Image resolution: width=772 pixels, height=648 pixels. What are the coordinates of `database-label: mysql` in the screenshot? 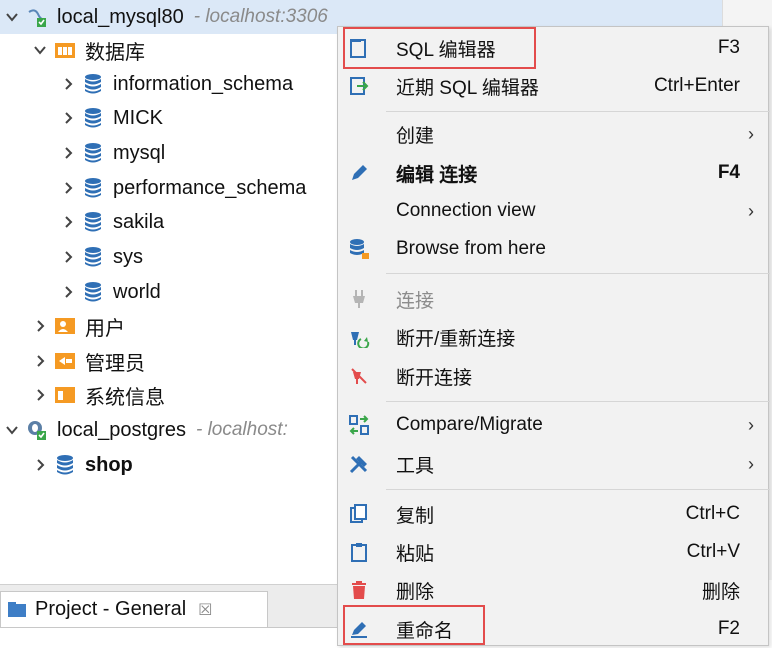 It's located at (139, 152).